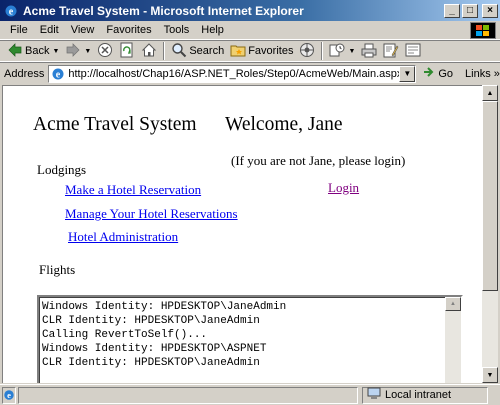  What do you see at coordinates (188, 395) in the screenshot?
I see `status-message` at bounding box center [188, 395].